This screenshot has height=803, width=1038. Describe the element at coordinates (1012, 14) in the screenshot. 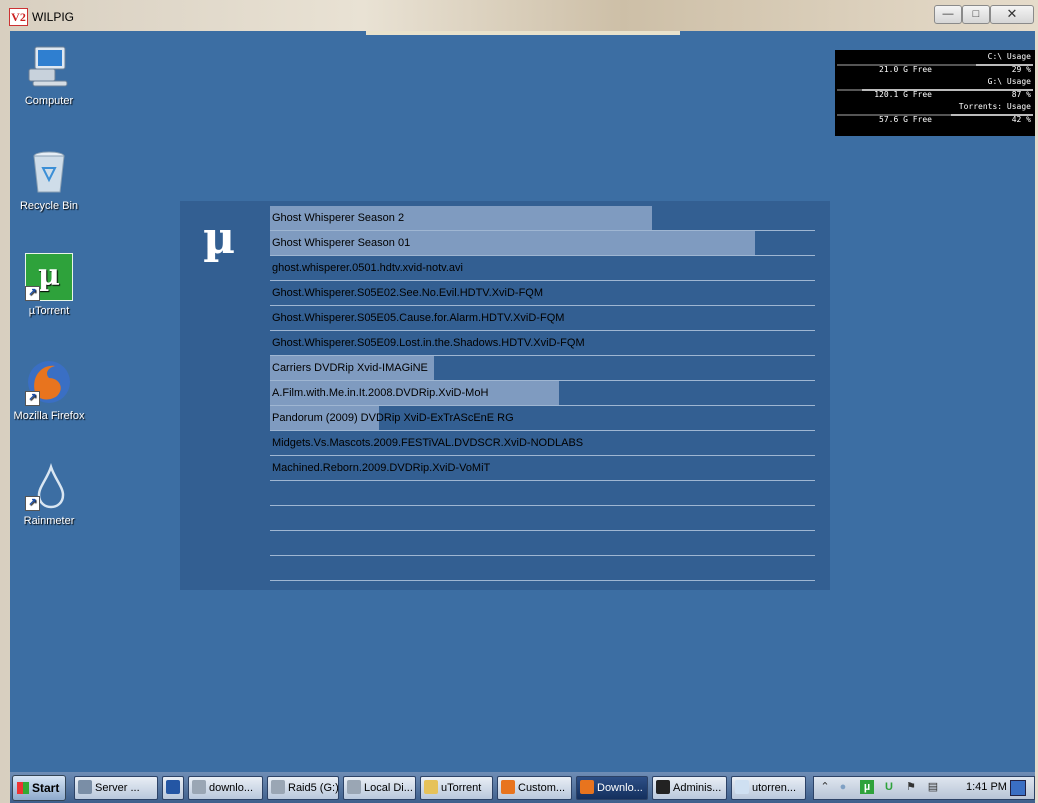

I see `close-button: ✕` at that location.